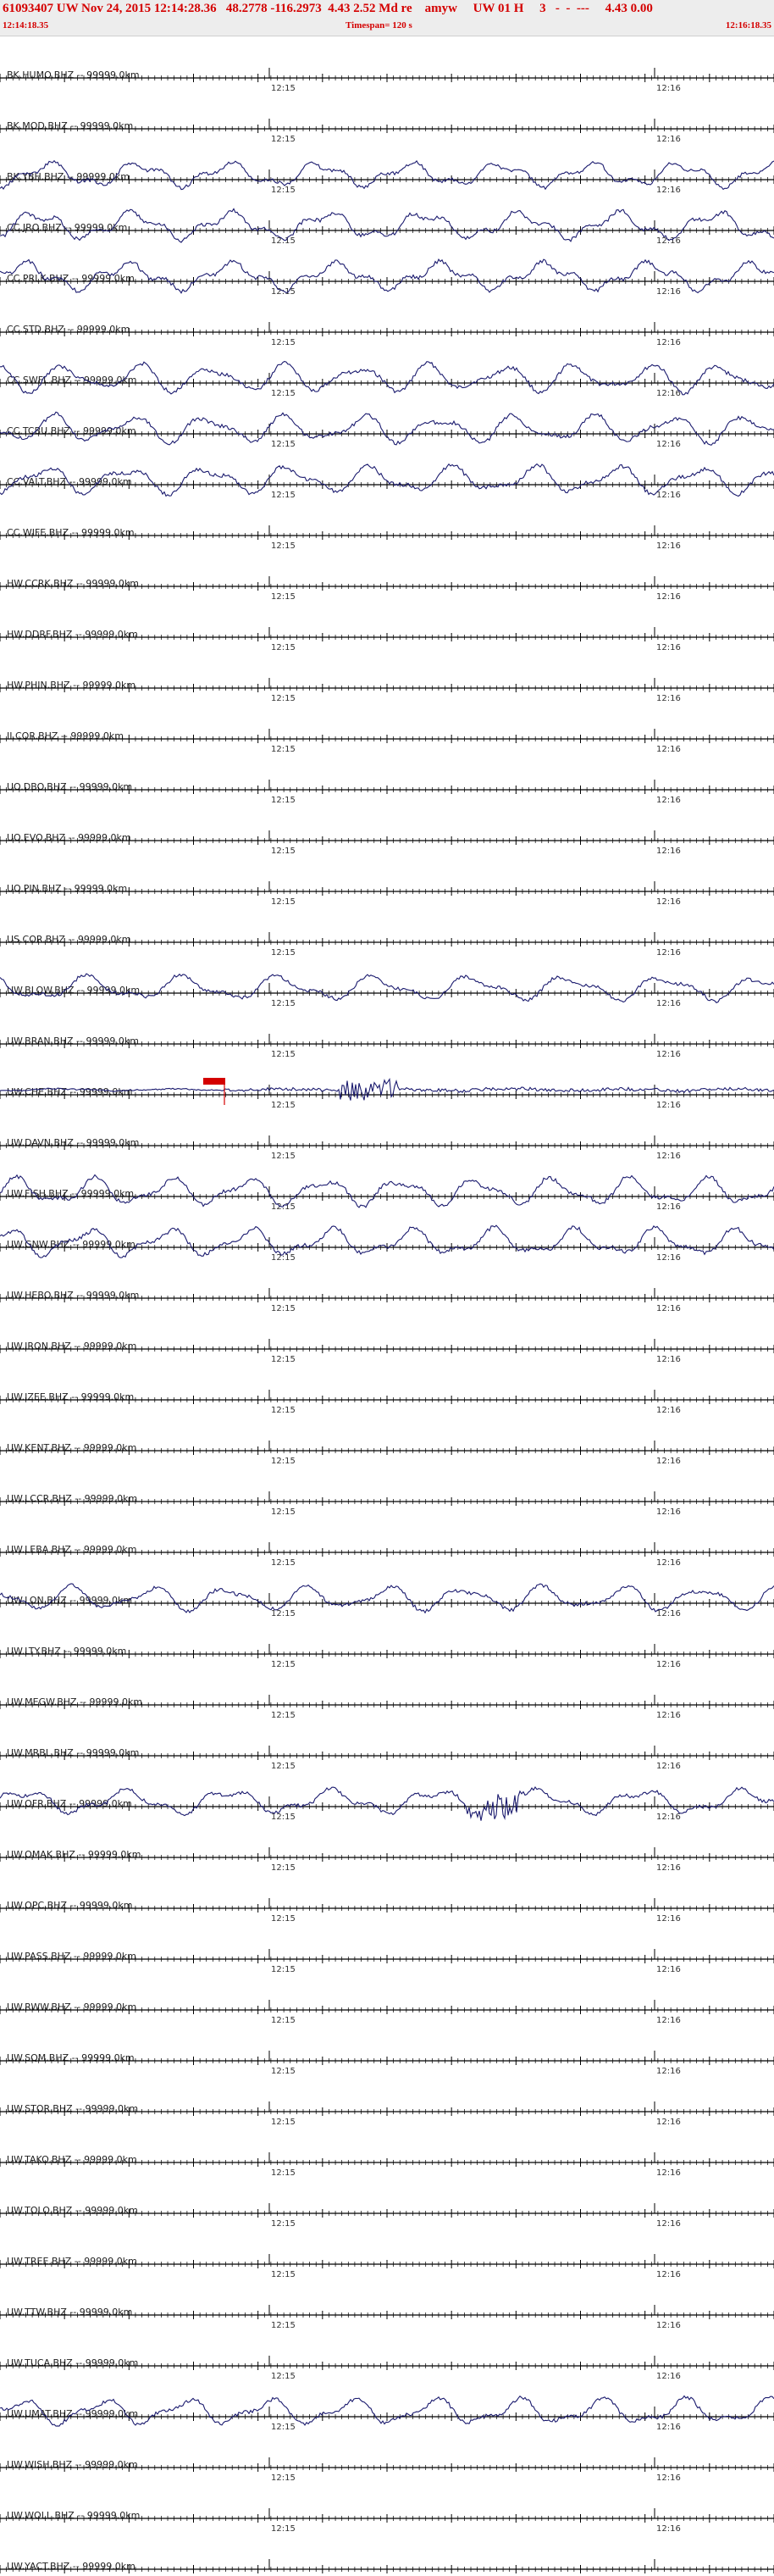 The height and width of the screenshot is (2576, 774). What do you see at coordinates (67, 888) in the screenshot?
I see `trace-label: UO.PIN.BHZ -- 99999.0km` at bounding box center [67, 888].